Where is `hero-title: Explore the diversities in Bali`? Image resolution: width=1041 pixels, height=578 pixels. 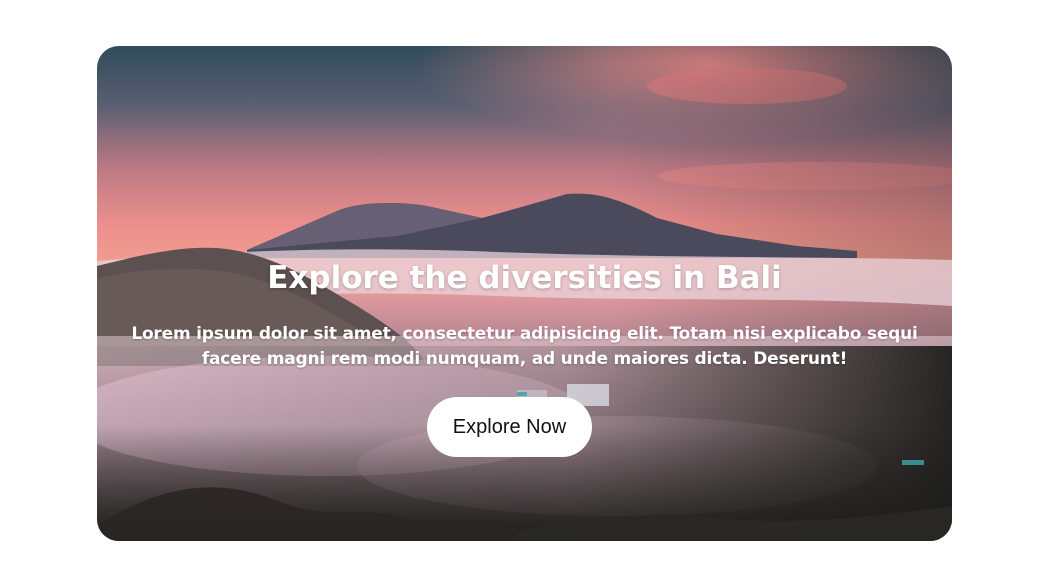
hero-title: Explore the diversities in Bali is located at coordinates (524, 278).